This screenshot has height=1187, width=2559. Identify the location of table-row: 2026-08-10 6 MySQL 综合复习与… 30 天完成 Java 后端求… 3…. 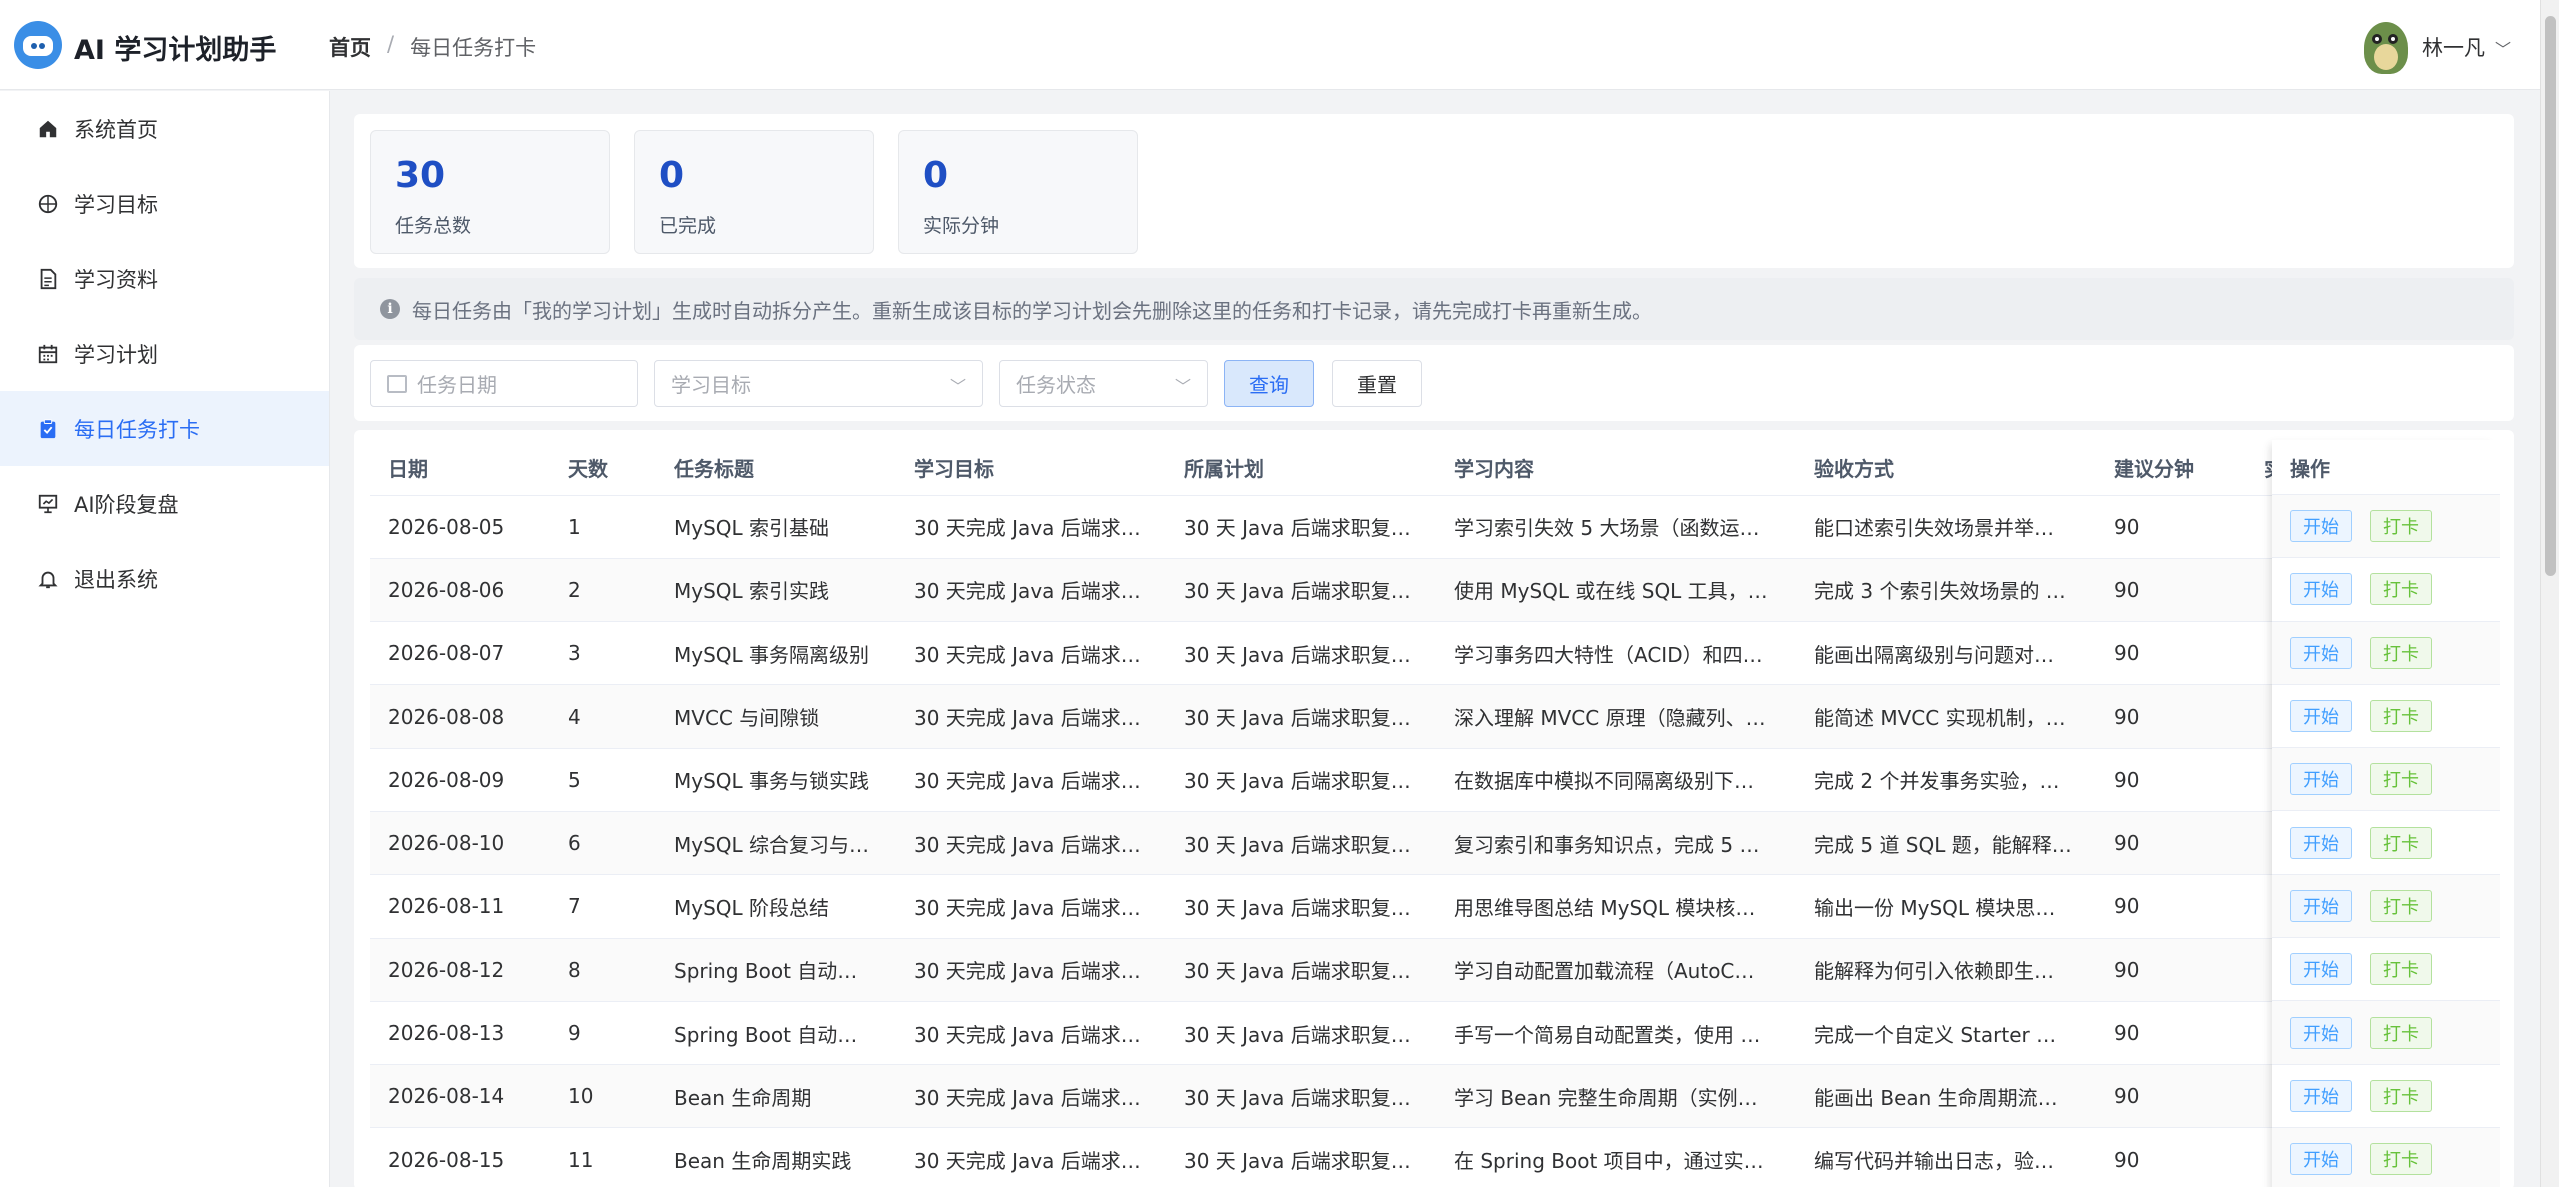
(1435, 843).